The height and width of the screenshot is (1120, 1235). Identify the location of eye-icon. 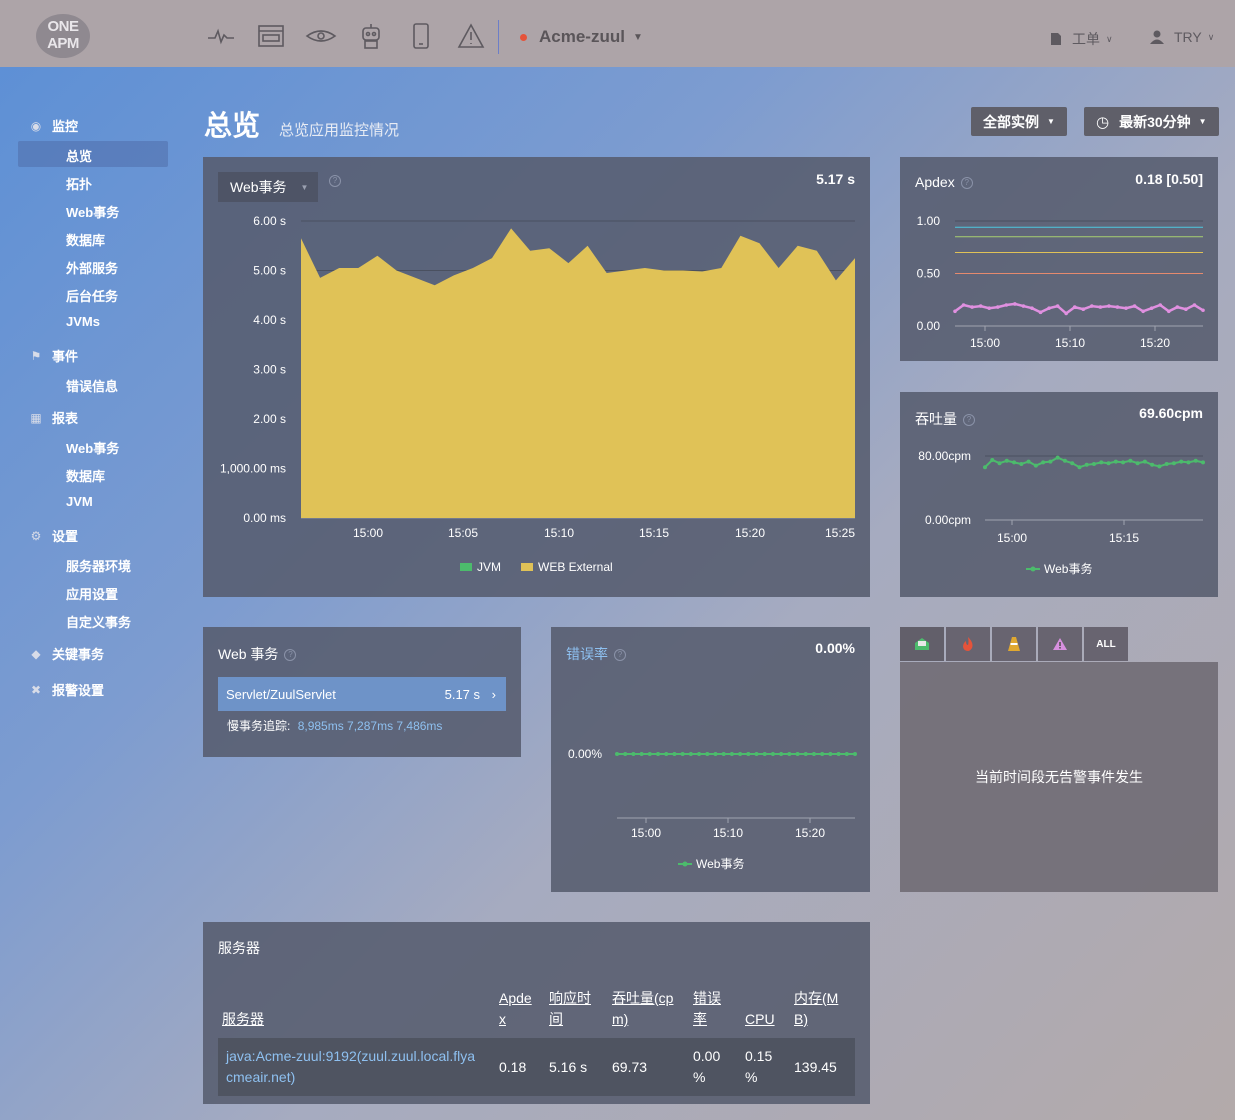
(321, 36).